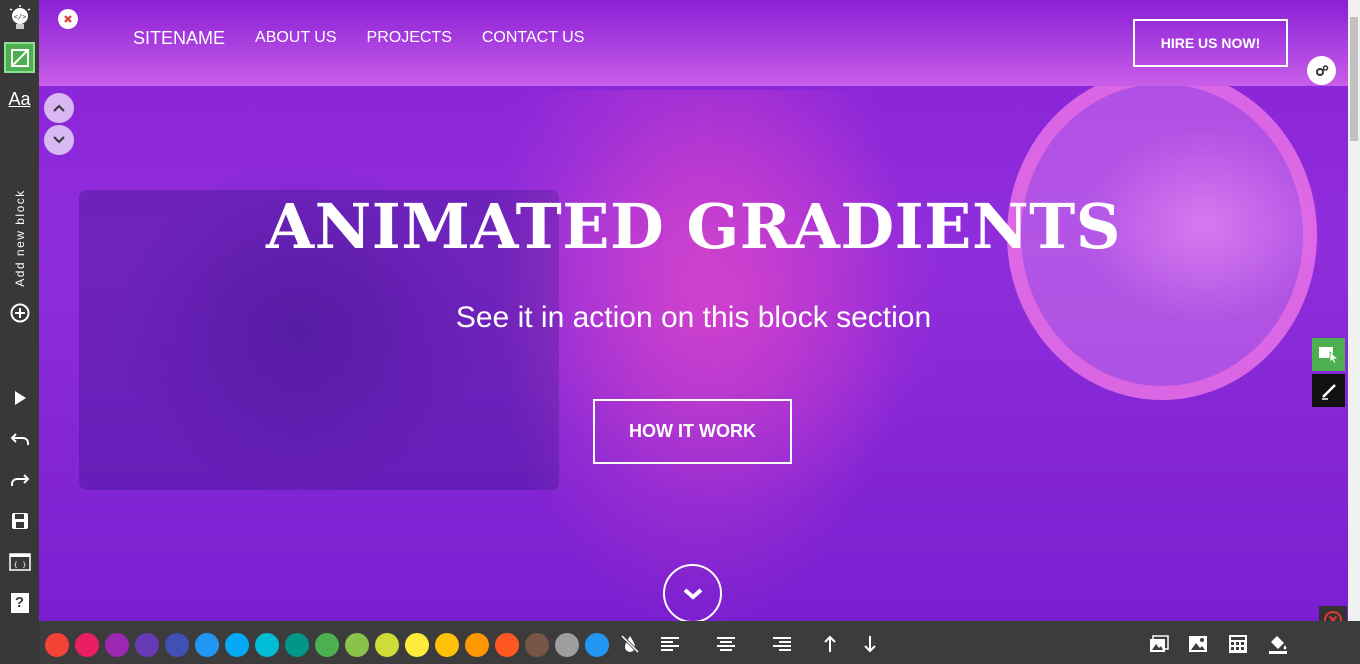 Image resolution: width=1360 pixels, height=664 pixels. I want to click on pattern-background-icon, so click(1238, 644).